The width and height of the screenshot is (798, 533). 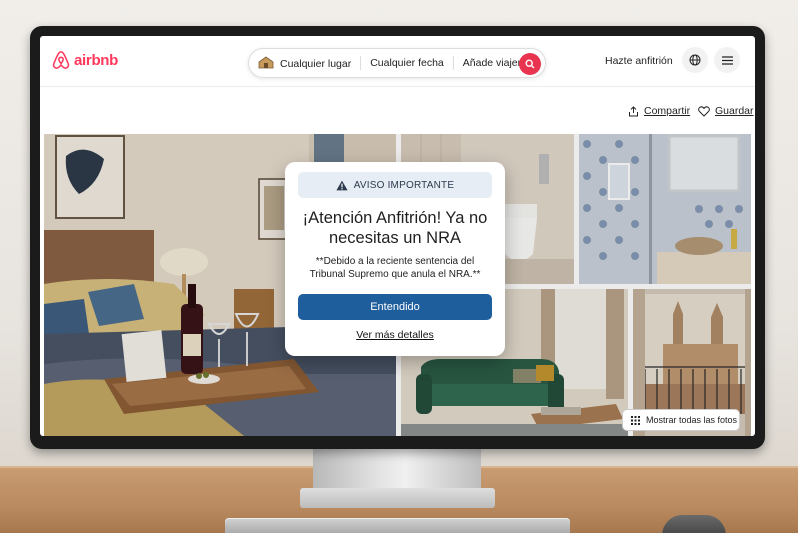 I want to click on language-button, so click(x=695, y=60).